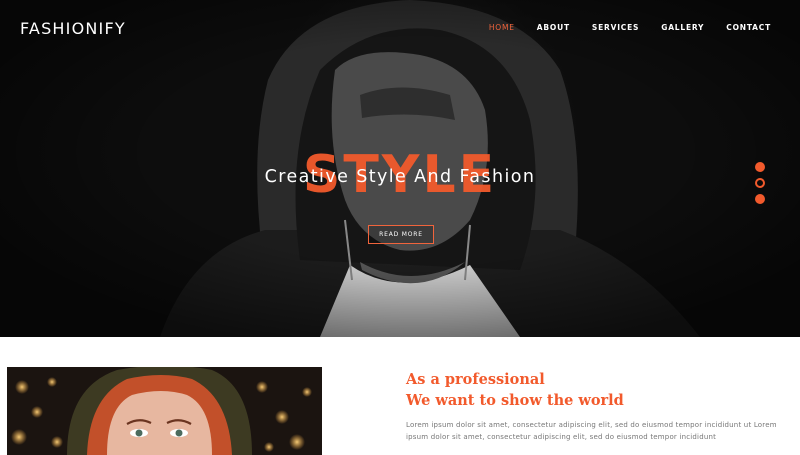 The width and height of the screenshot is (800, 455). Describe the element at coordinates (615, 27) in the screenshot. I see `nav-services: SERVICES` at that location.